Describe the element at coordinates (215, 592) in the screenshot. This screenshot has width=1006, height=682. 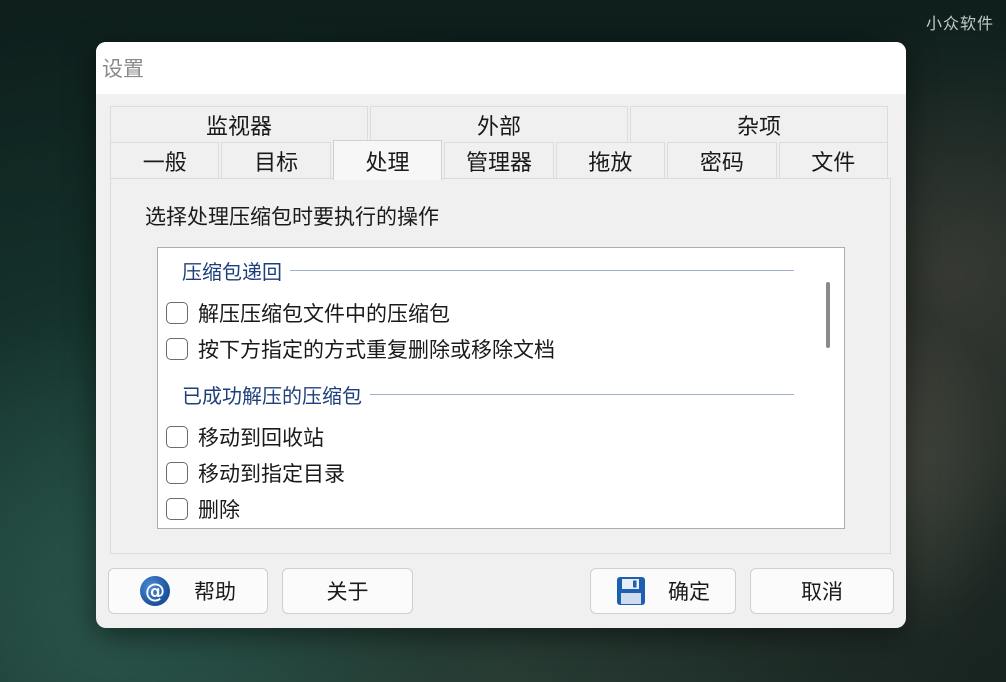
I see `help-label: 帮助` at that location.